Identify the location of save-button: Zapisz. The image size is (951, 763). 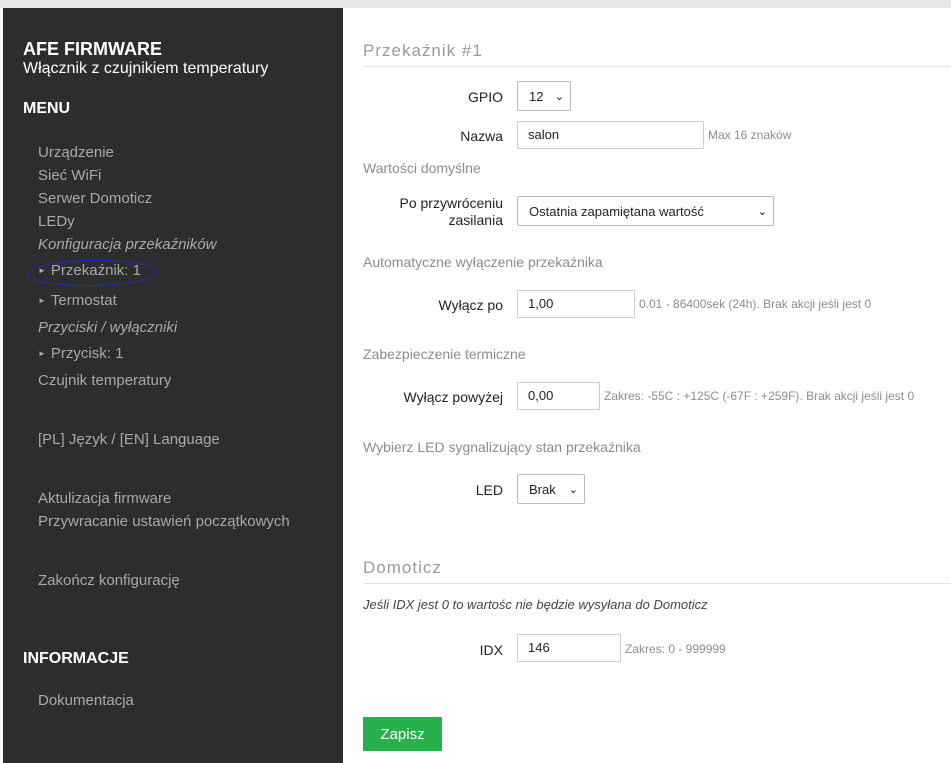
(402, 734).